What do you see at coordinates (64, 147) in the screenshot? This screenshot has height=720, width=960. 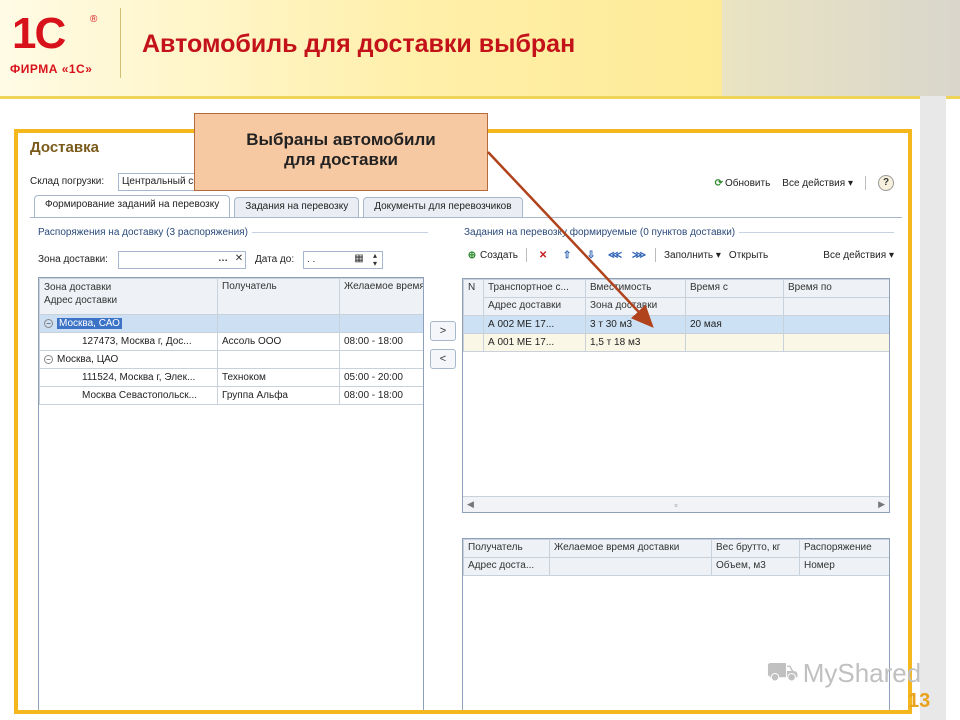 I see `window-title: Доставка` at bounding box center [64, 147].